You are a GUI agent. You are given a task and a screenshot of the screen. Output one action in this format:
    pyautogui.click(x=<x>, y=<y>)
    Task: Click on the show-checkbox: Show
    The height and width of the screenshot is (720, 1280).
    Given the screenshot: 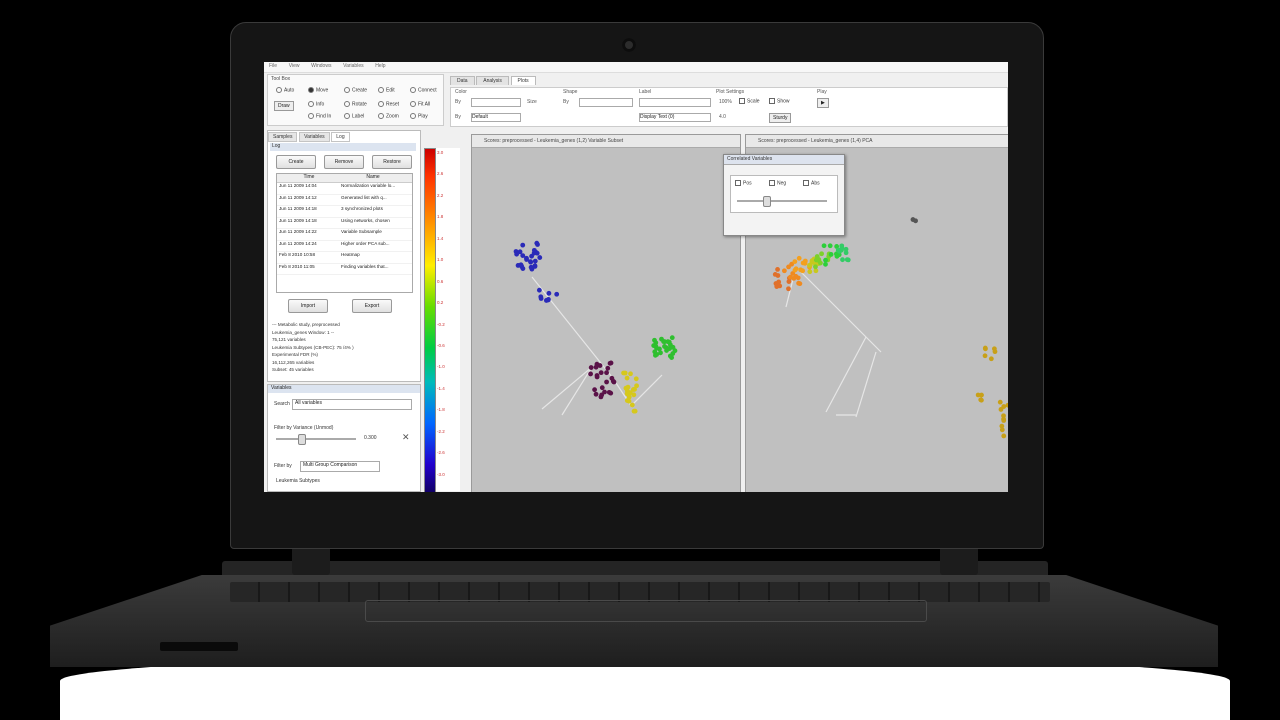 What is the action you would take?
    pyautogui.click(x=779, y=101)
    